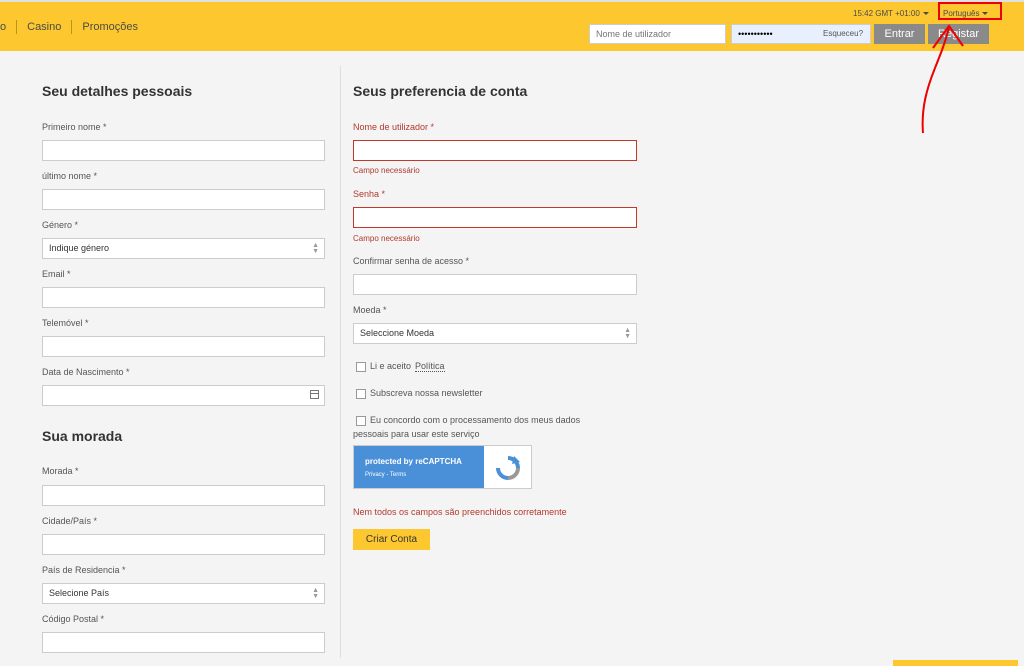  Describe the element at coordinates (843, 33) in the screenshot. I see `forgot-password-link: Esqueceu?` at that location.